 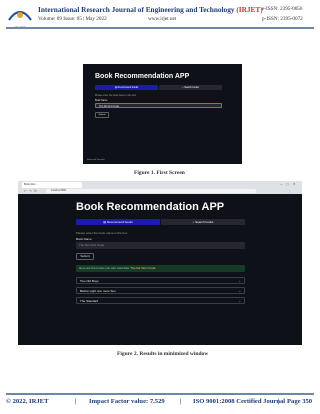 I want to click on result-expander: Two Old Boys ⌄, so click(x=160, y=280).